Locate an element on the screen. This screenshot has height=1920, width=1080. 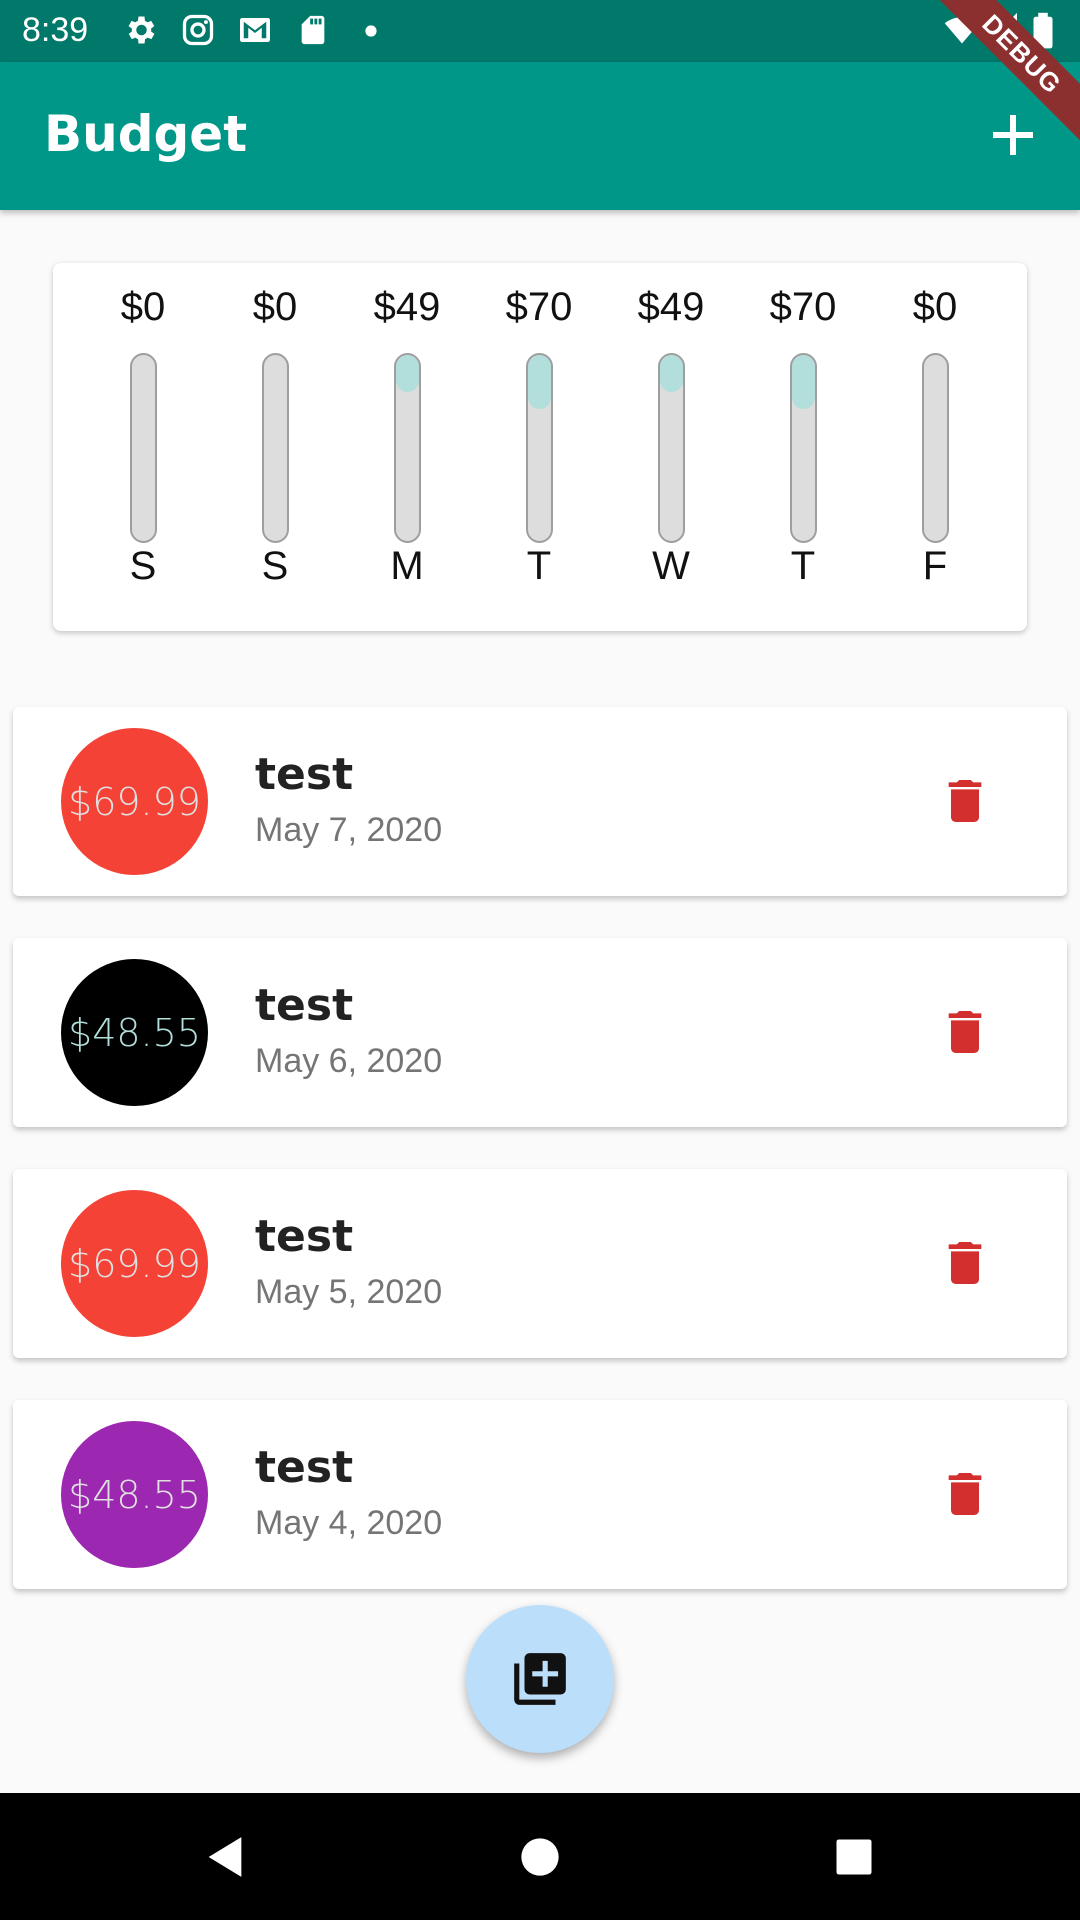
transaction-card: $69.99 test May 7, 2020 is located at coordinates (540, 801).